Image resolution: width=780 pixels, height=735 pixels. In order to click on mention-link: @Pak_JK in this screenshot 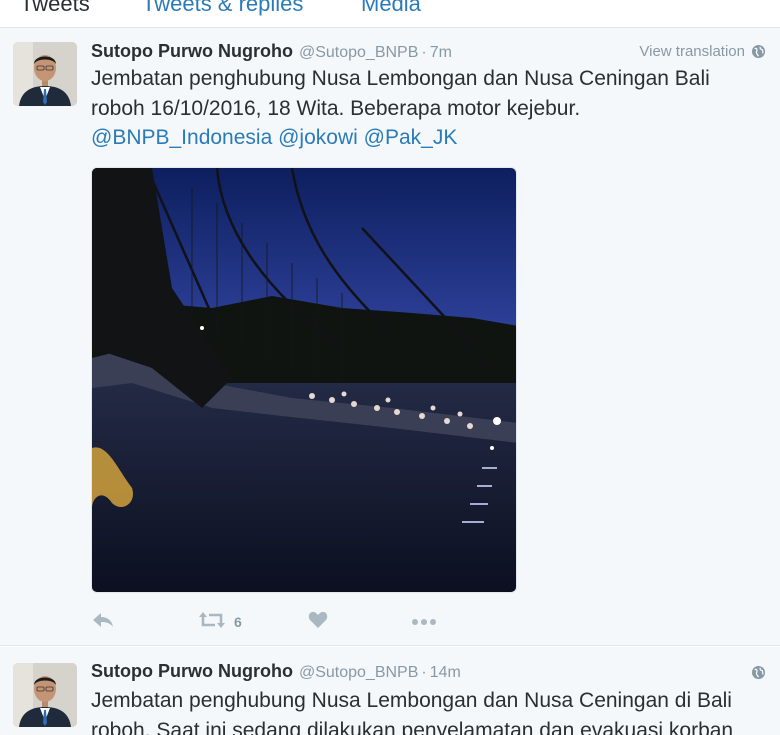, I will do `click(411, 137)`.